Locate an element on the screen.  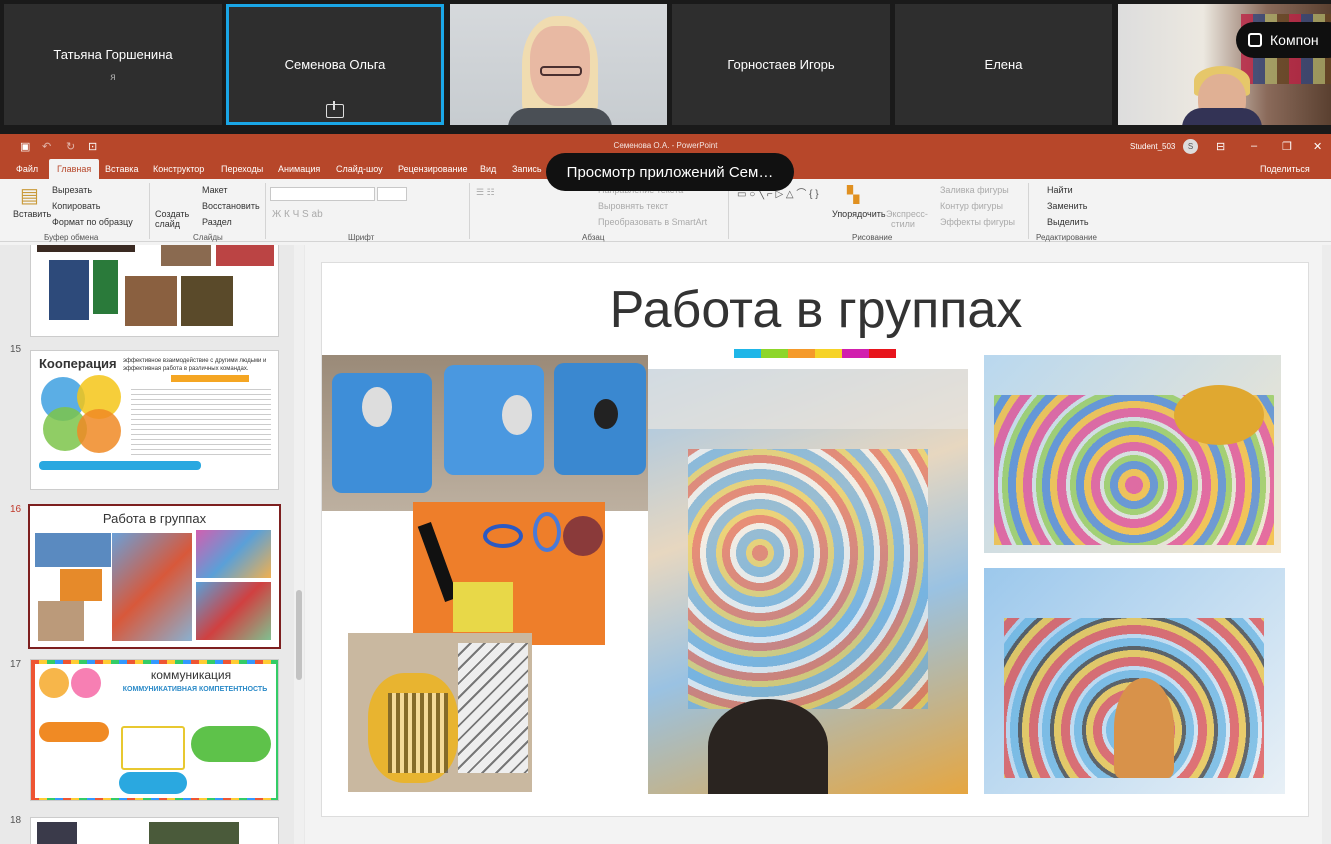
reset-button: Восстановить is located at coordinates (231, 206).